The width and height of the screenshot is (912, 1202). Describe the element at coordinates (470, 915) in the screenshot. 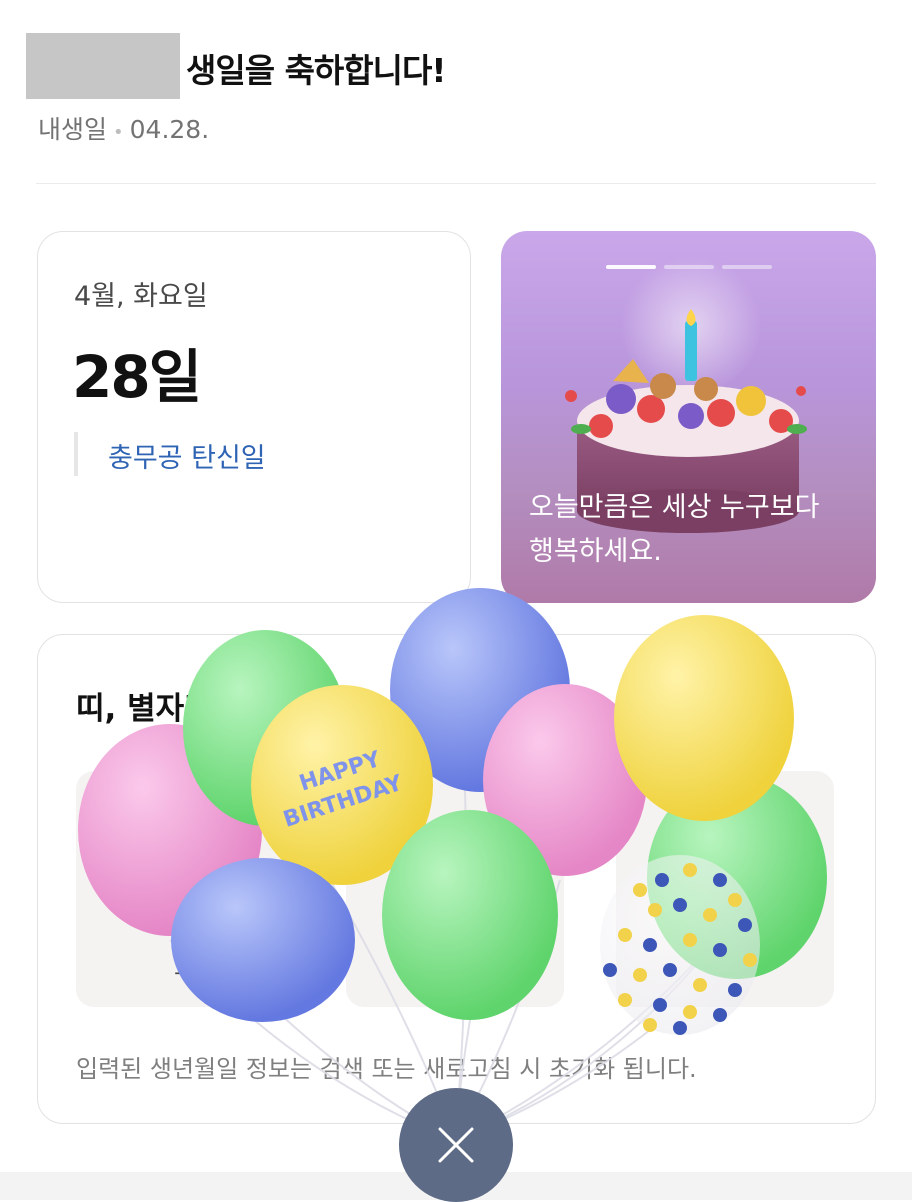

I see `balloon-green-center` at that location.